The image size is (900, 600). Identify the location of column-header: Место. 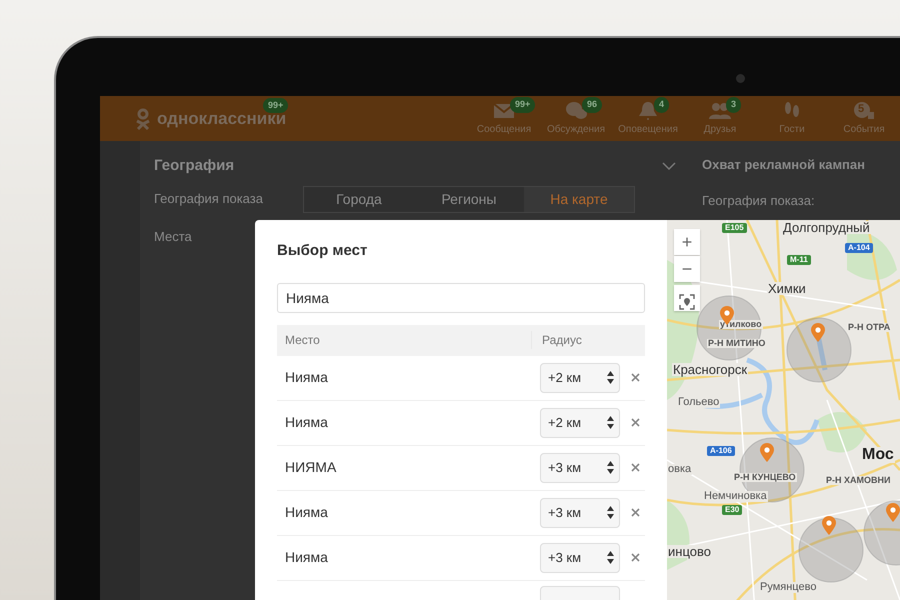
(404, 340).